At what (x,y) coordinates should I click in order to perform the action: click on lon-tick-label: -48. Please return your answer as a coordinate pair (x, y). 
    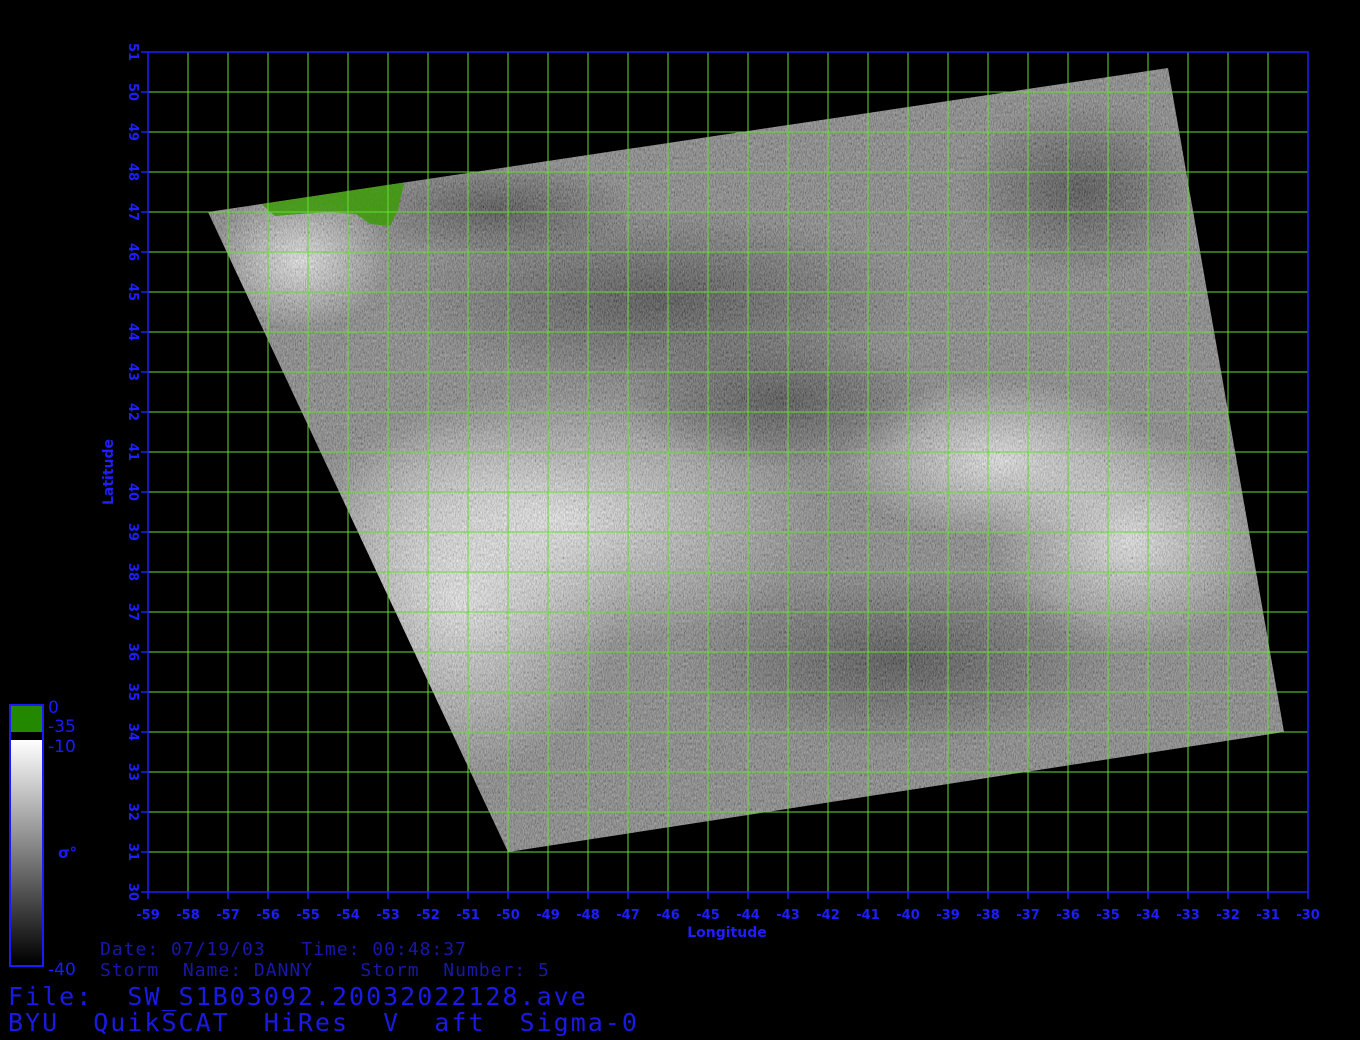
    Looking at the image, I should click on (588, 915).